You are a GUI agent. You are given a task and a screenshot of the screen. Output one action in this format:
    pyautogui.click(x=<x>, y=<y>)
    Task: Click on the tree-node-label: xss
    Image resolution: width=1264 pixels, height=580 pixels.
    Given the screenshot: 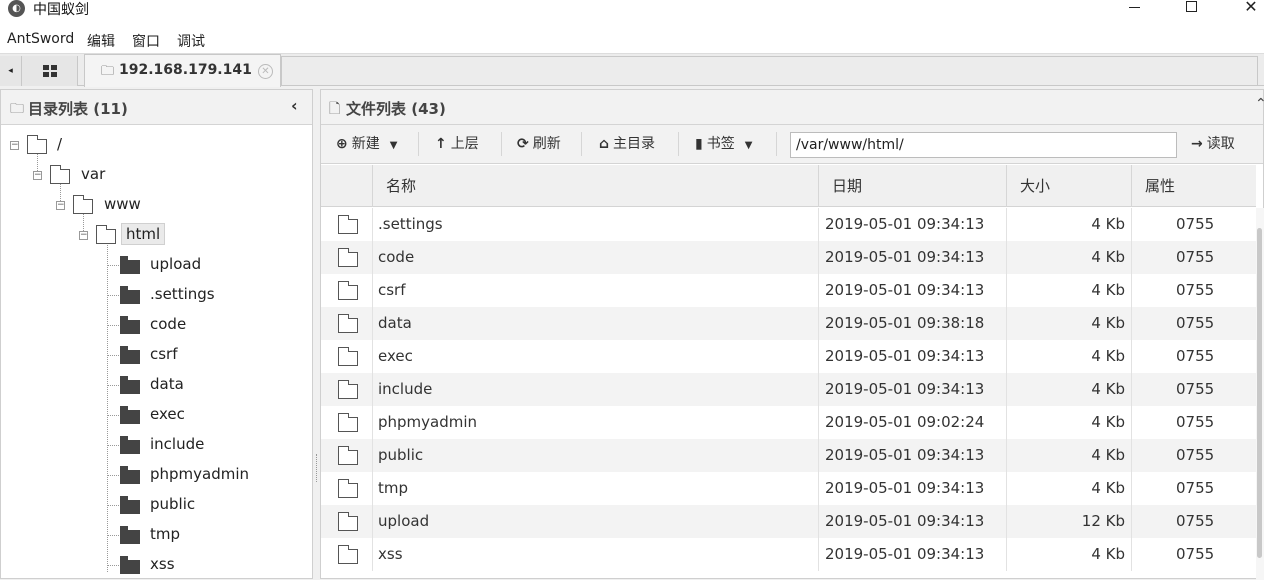 What is the action you would take?
    pyautogui.click(x=162, y=564)
    